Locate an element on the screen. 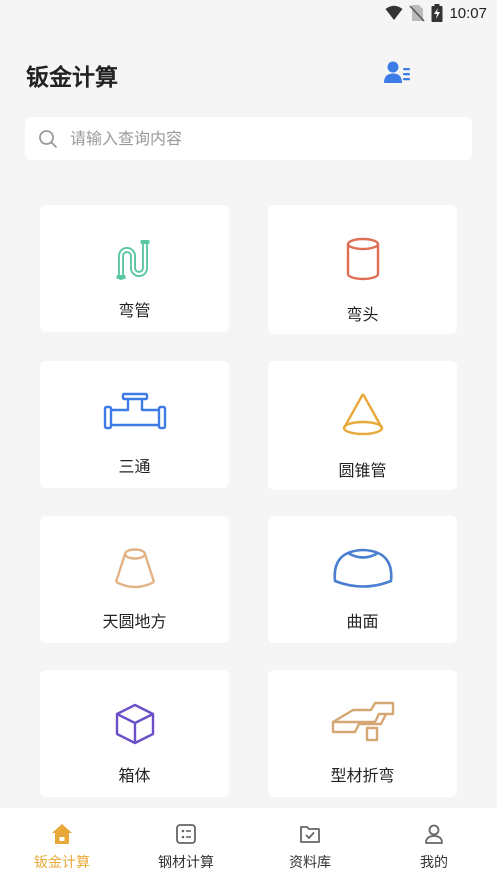 This screenshot has height=883, width=497. home-icon is located at coordinates (62, 834).